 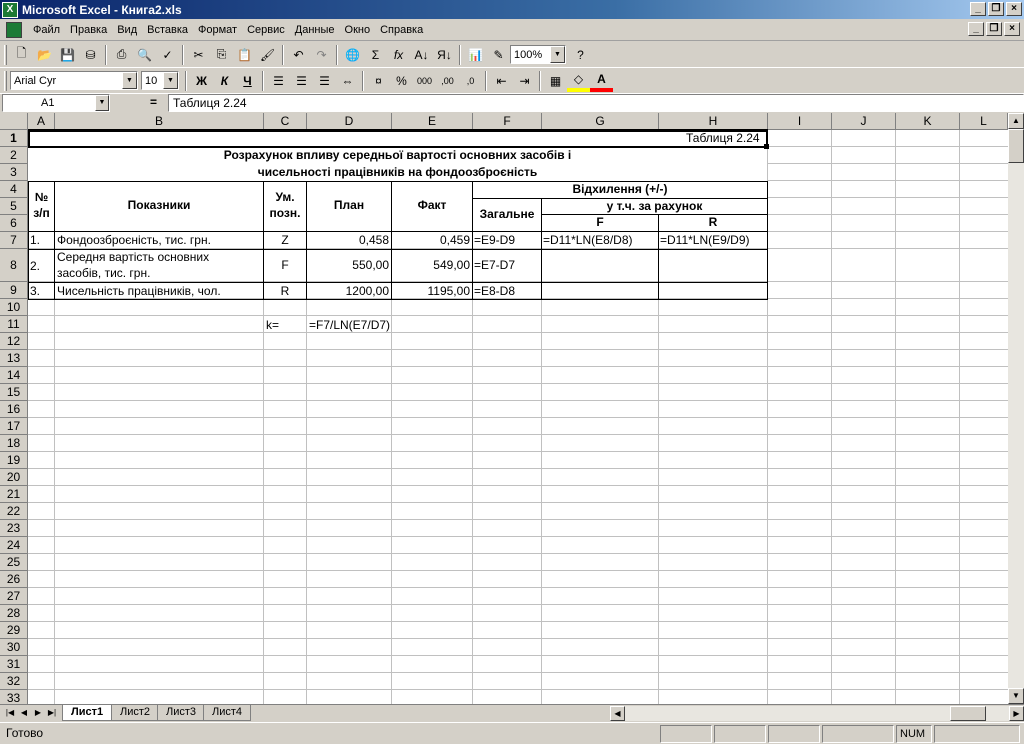 I want to click on hdr-num-line1: №, so click(x=41, y=197).